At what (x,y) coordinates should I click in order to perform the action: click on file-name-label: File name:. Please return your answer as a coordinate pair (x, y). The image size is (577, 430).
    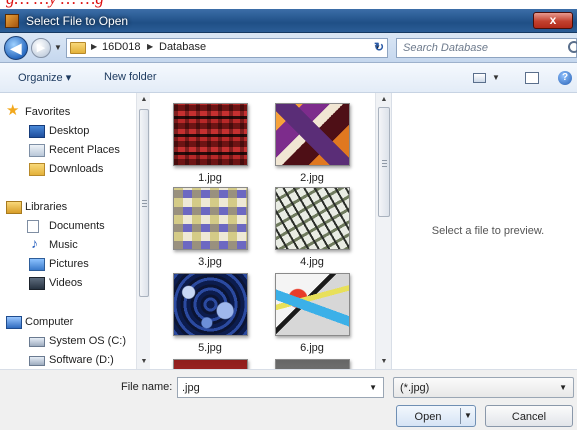
    Looking at the image, I should click on (147, 387).